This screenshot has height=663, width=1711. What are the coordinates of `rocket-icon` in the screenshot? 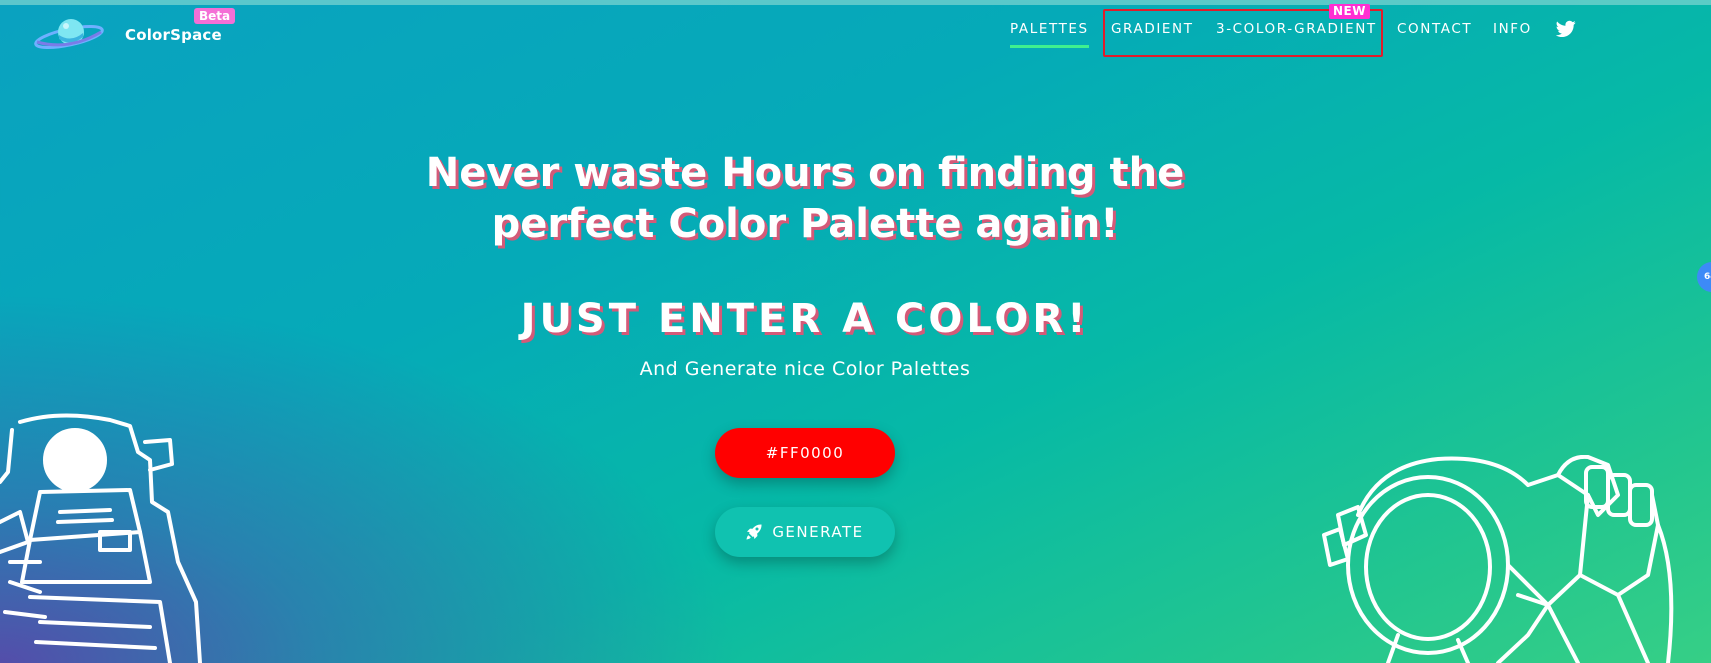 It's located at (754, 532).